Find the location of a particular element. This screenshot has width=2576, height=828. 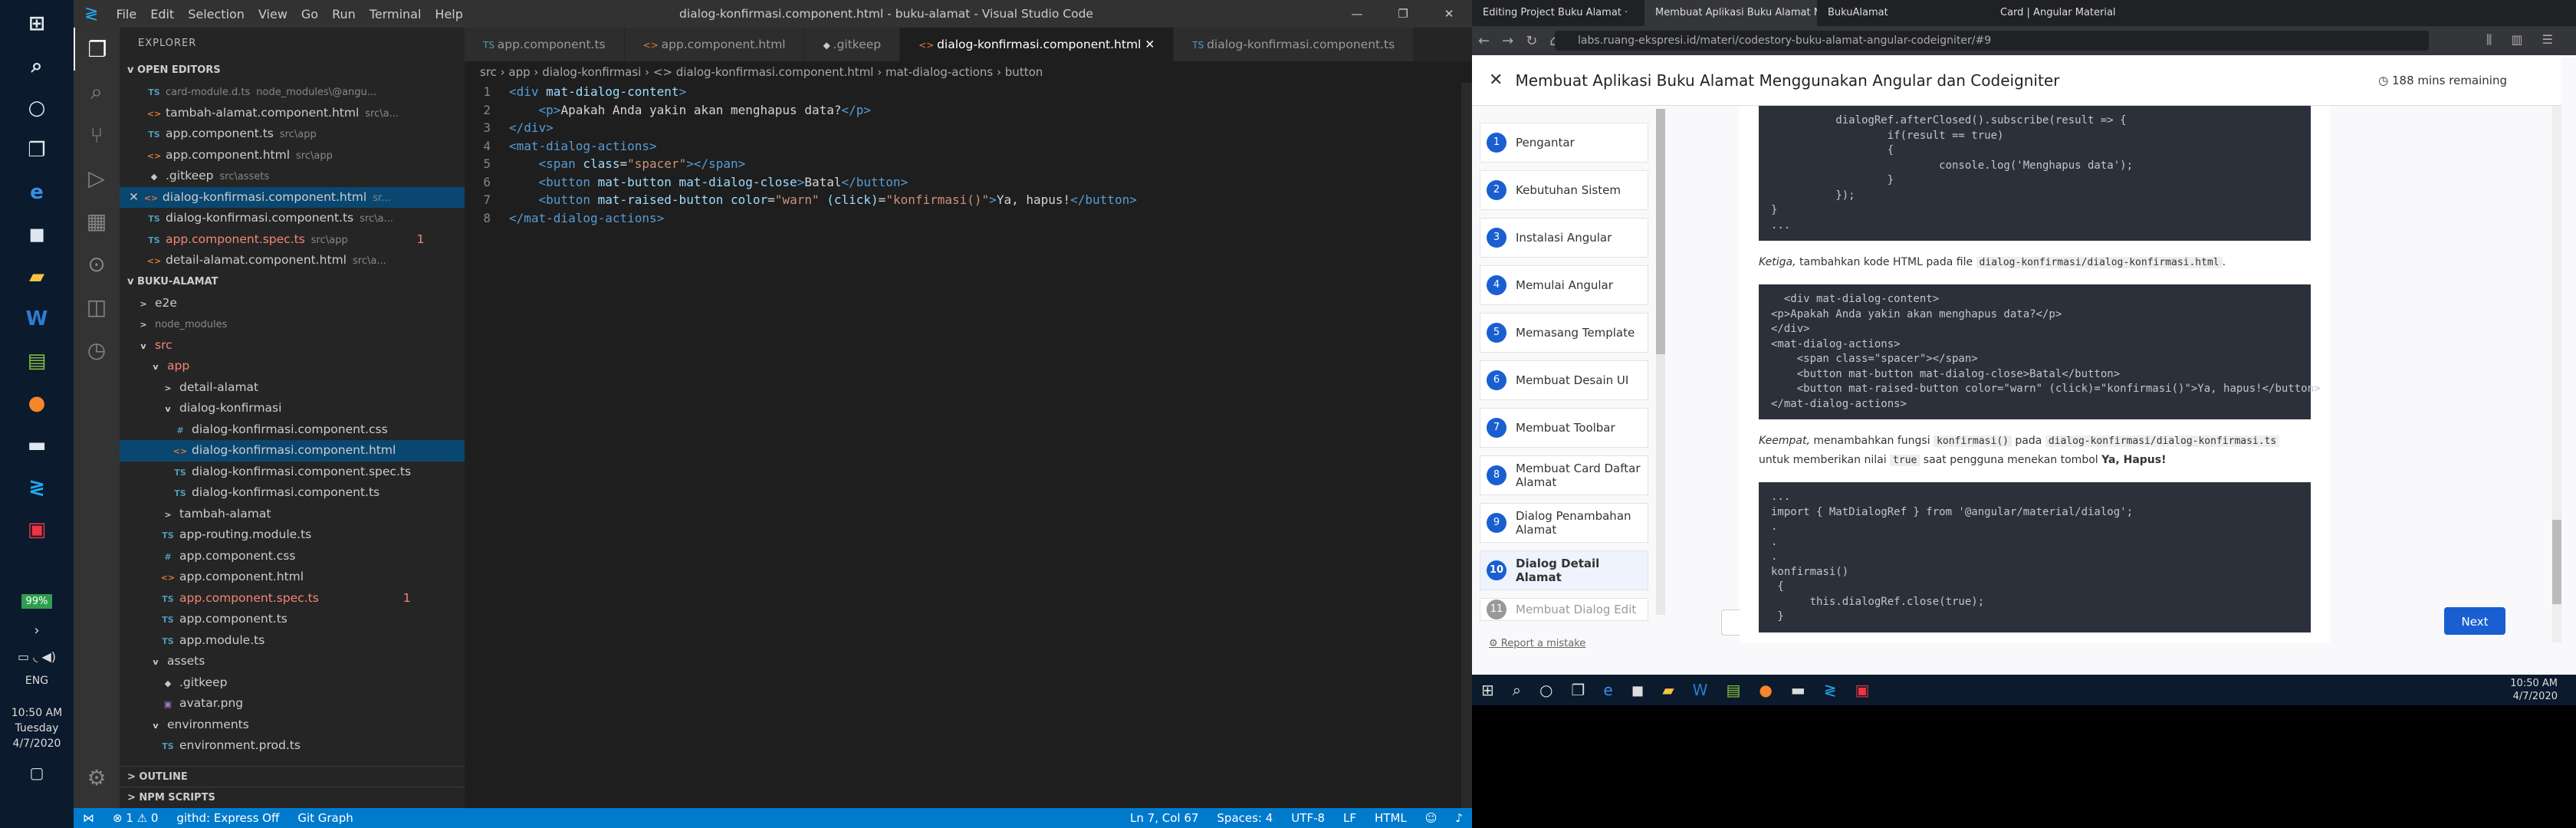

report-mistake-link: ⚙ Report a mistake is located at coordinates (1537, 643).